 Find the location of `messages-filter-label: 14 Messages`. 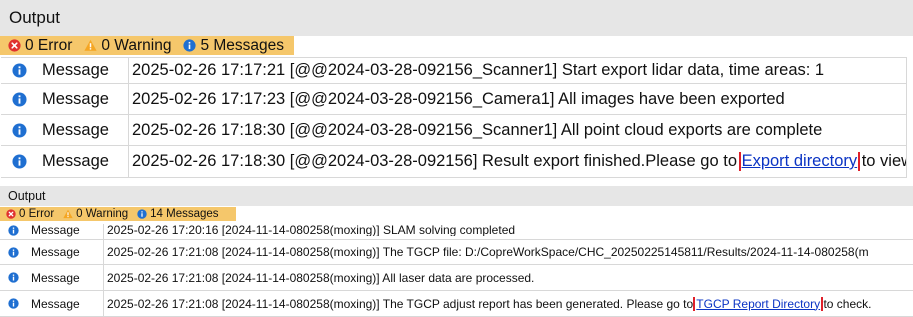

messages-filter-label: 14 Messages is located at coordinates (184, 214).